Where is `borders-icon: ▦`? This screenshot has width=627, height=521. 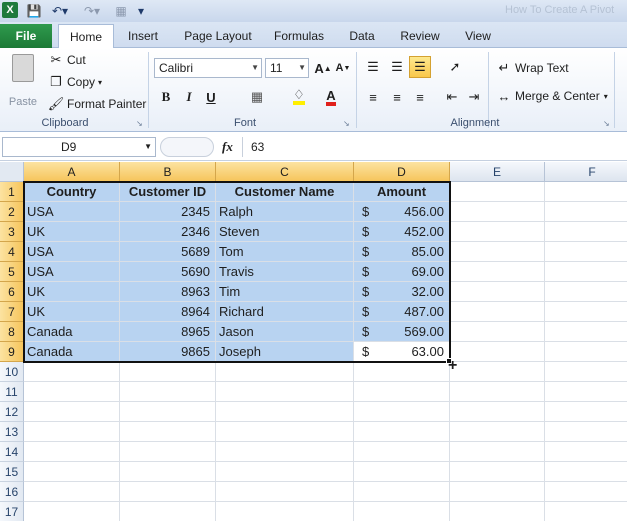 borders-icon: ▦ is located at coordinates (257, 97).